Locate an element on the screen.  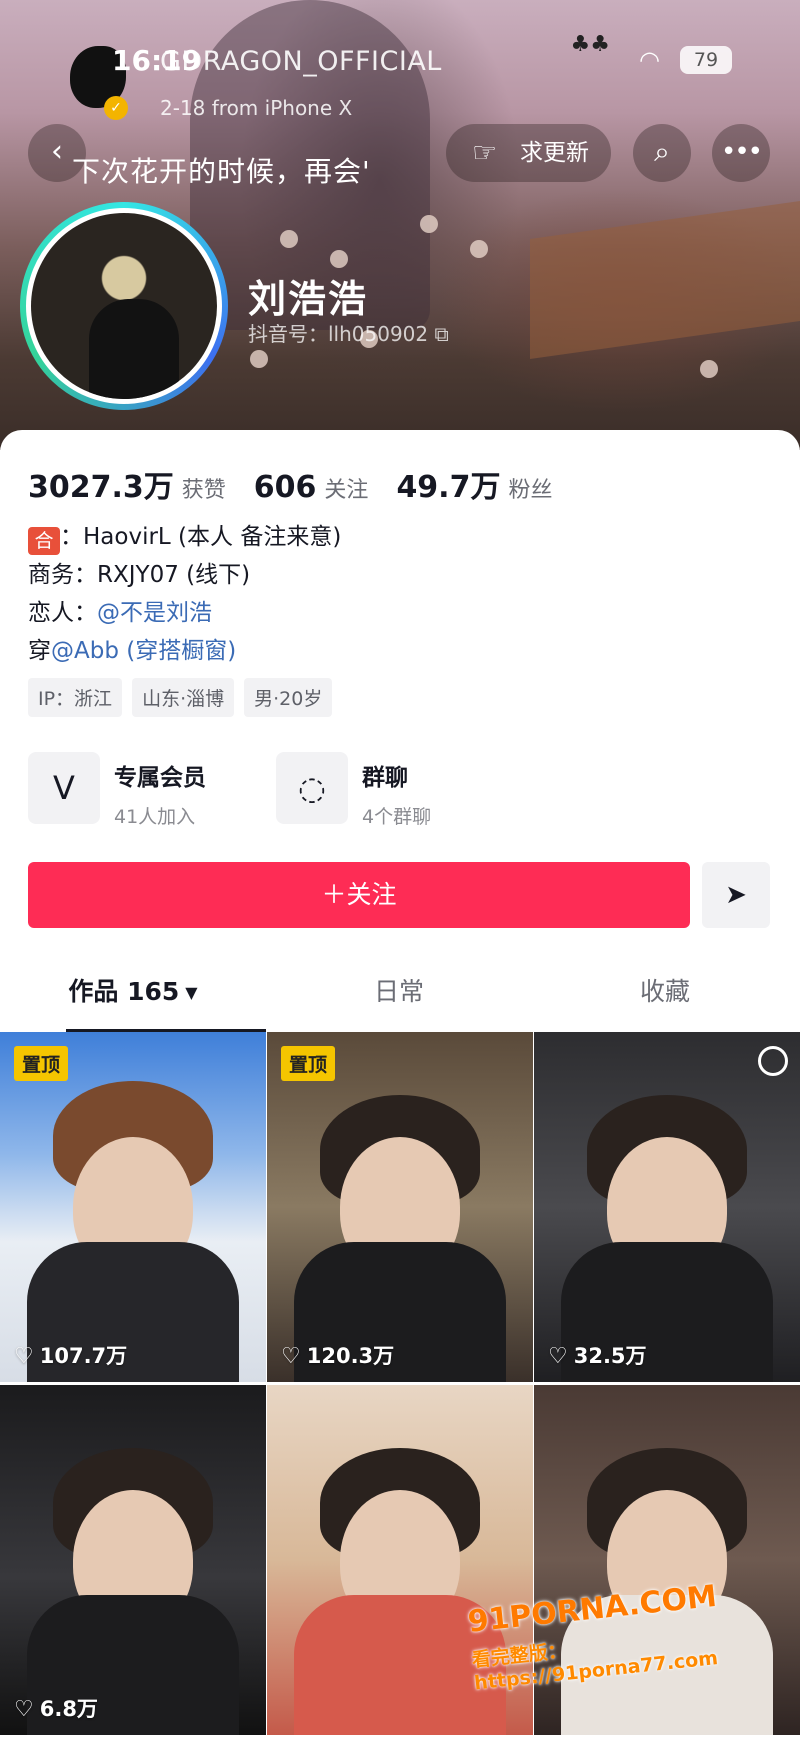
group-chat-text: 群聊 4个群聊 is located at coordinates (397, 790).